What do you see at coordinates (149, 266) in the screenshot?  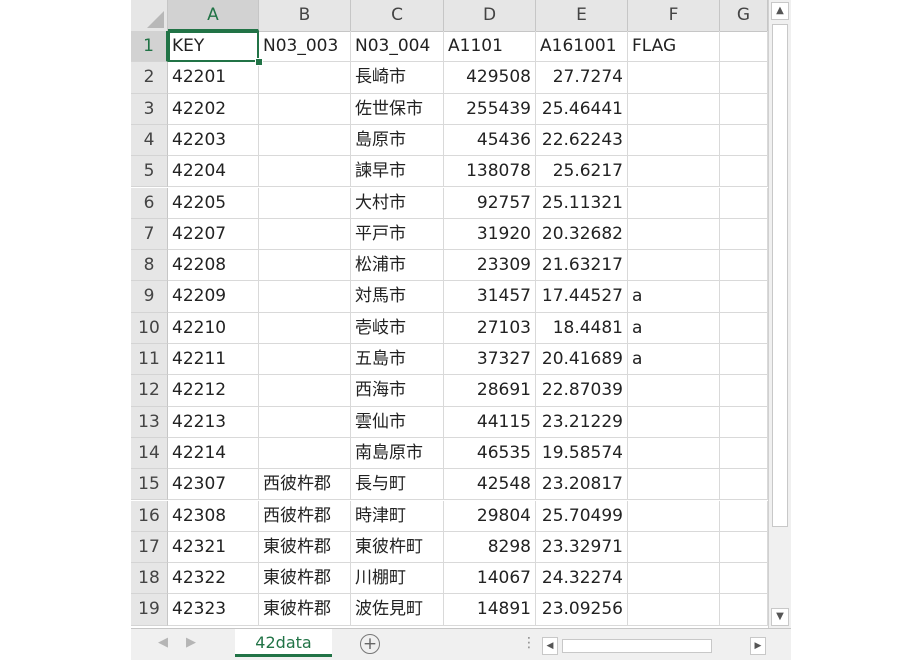 I see `row-header-8: 8` at bounding box center [149, 266].